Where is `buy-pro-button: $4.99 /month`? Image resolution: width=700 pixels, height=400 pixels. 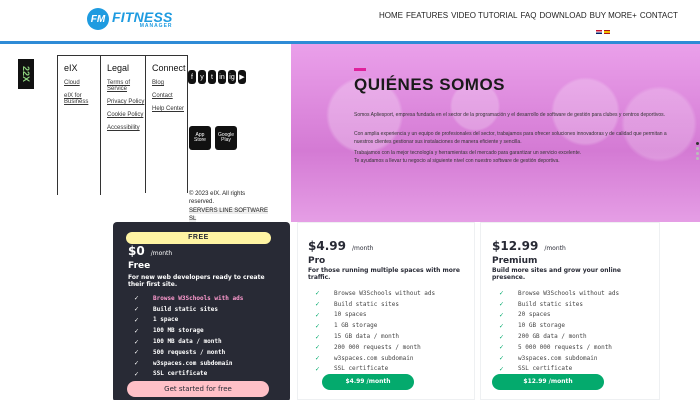 buy-pro-button: $4.99 /month is located at coordinates (368, 382).